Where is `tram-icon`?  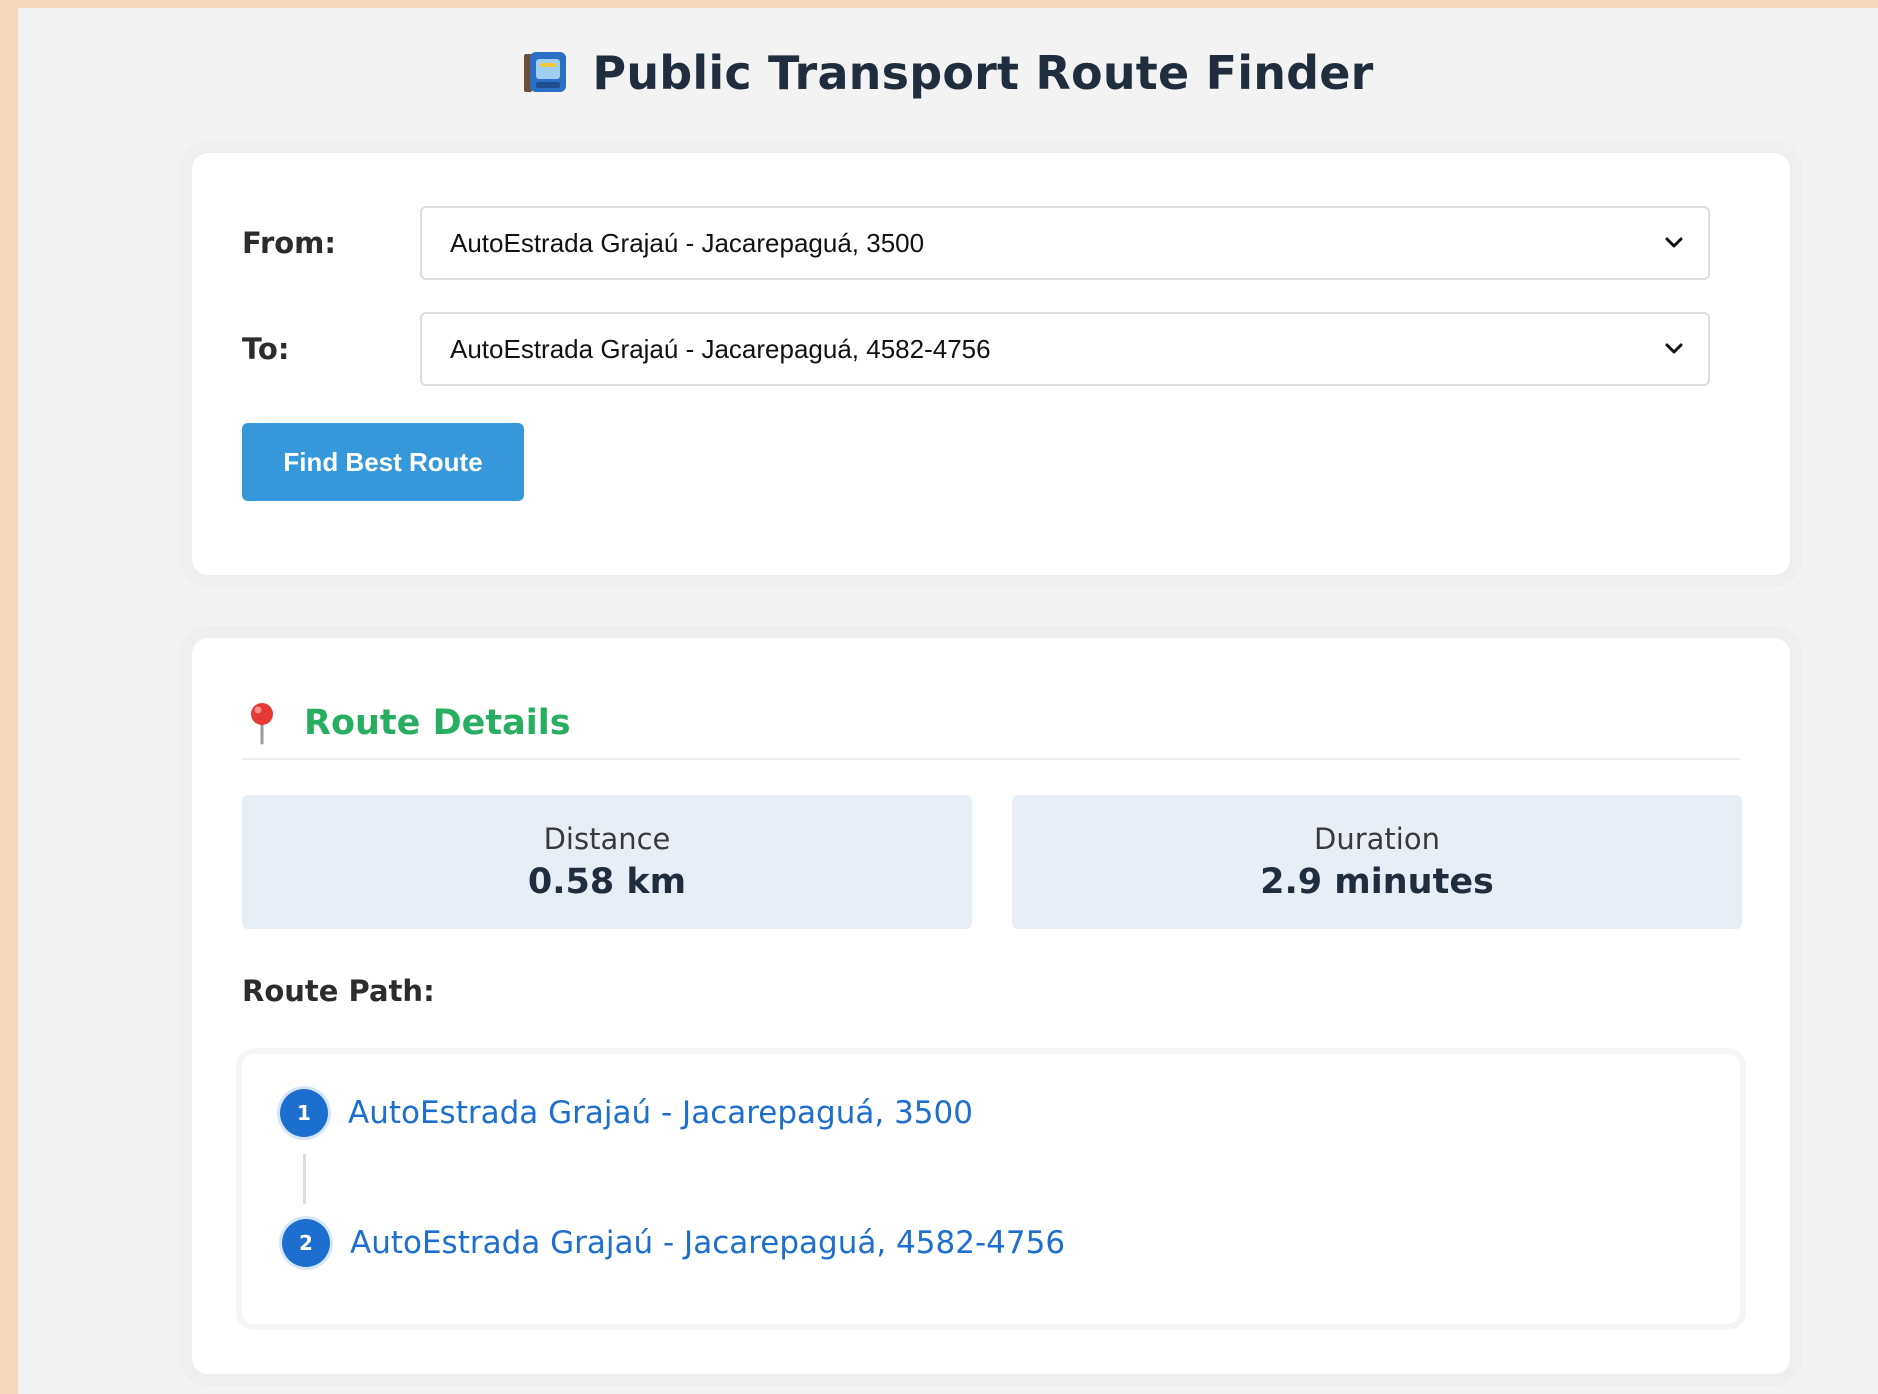 tram-icon is located at coordinates (546, 73).